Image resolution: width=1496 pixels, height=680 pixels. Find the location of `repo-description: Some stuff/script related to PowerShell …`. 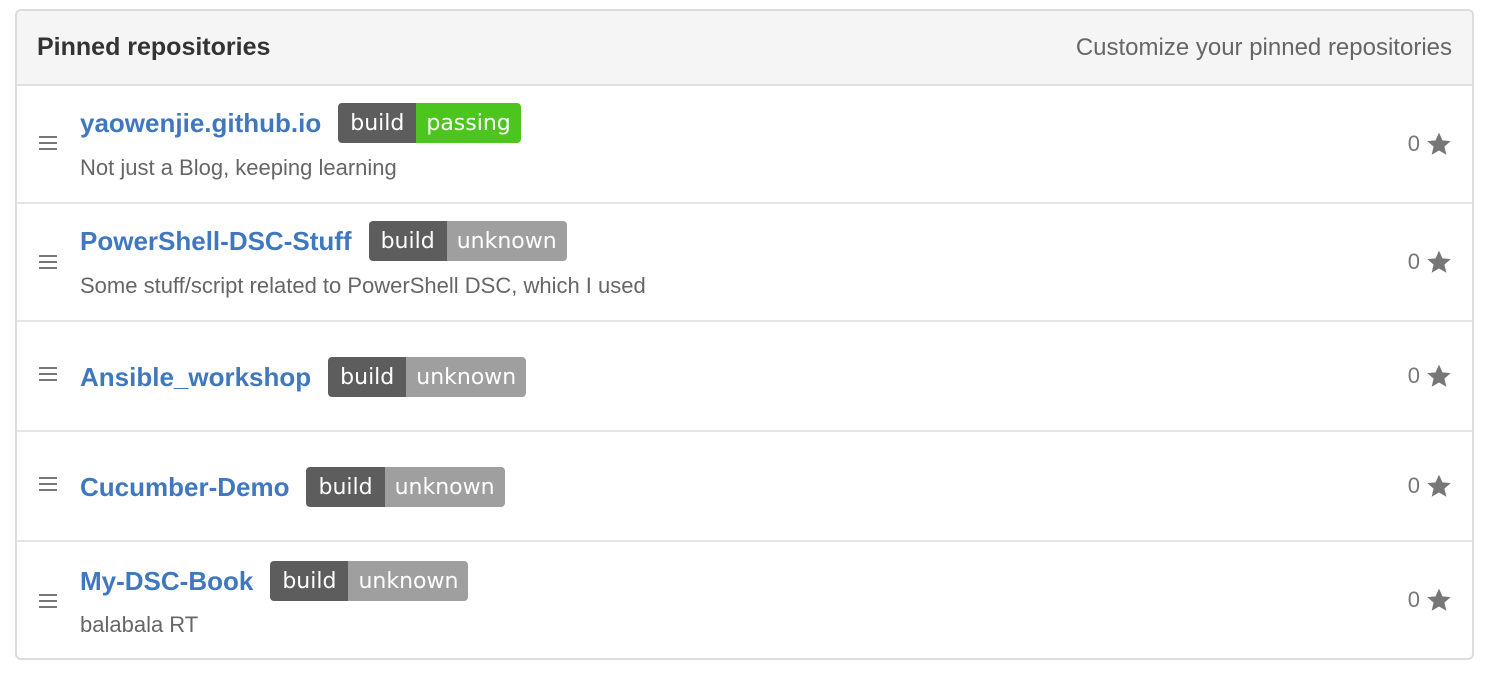

repo-description: Some stuff/script related to PowerShell … is located at coordinates (363, 285).